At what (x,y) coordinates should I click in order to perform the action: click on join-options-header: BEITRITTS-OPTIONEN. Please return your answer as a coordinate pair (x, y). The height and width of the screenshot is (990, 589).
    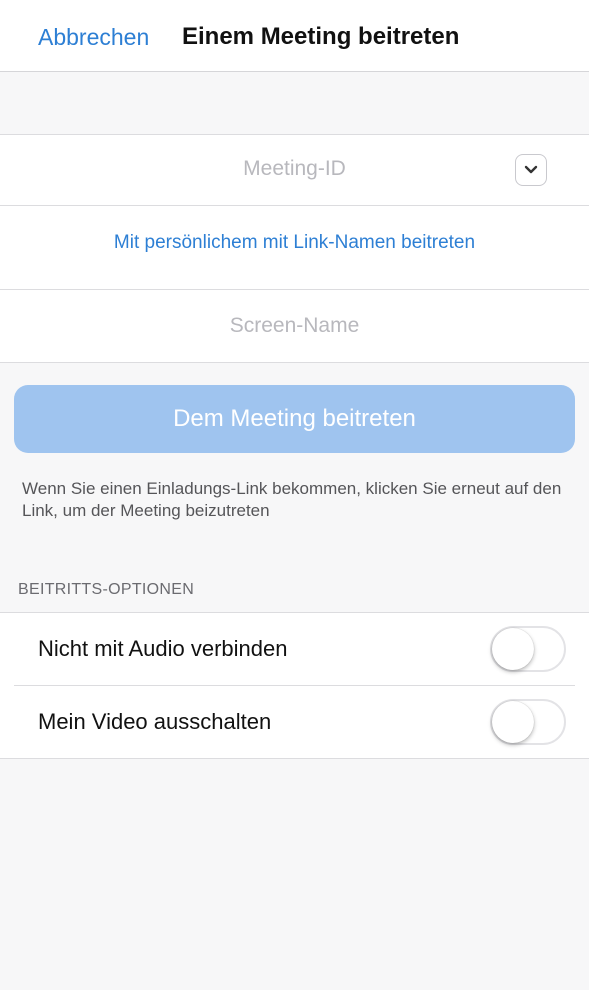
    Looking at the image, I should click on (106, 589).